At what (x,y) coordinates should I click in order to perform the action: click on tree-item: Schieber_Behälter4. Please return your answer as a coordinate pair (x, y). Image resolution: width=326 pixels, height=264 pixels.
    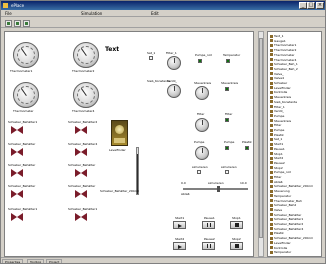
    Looking at the image, I should click on (286, 229).